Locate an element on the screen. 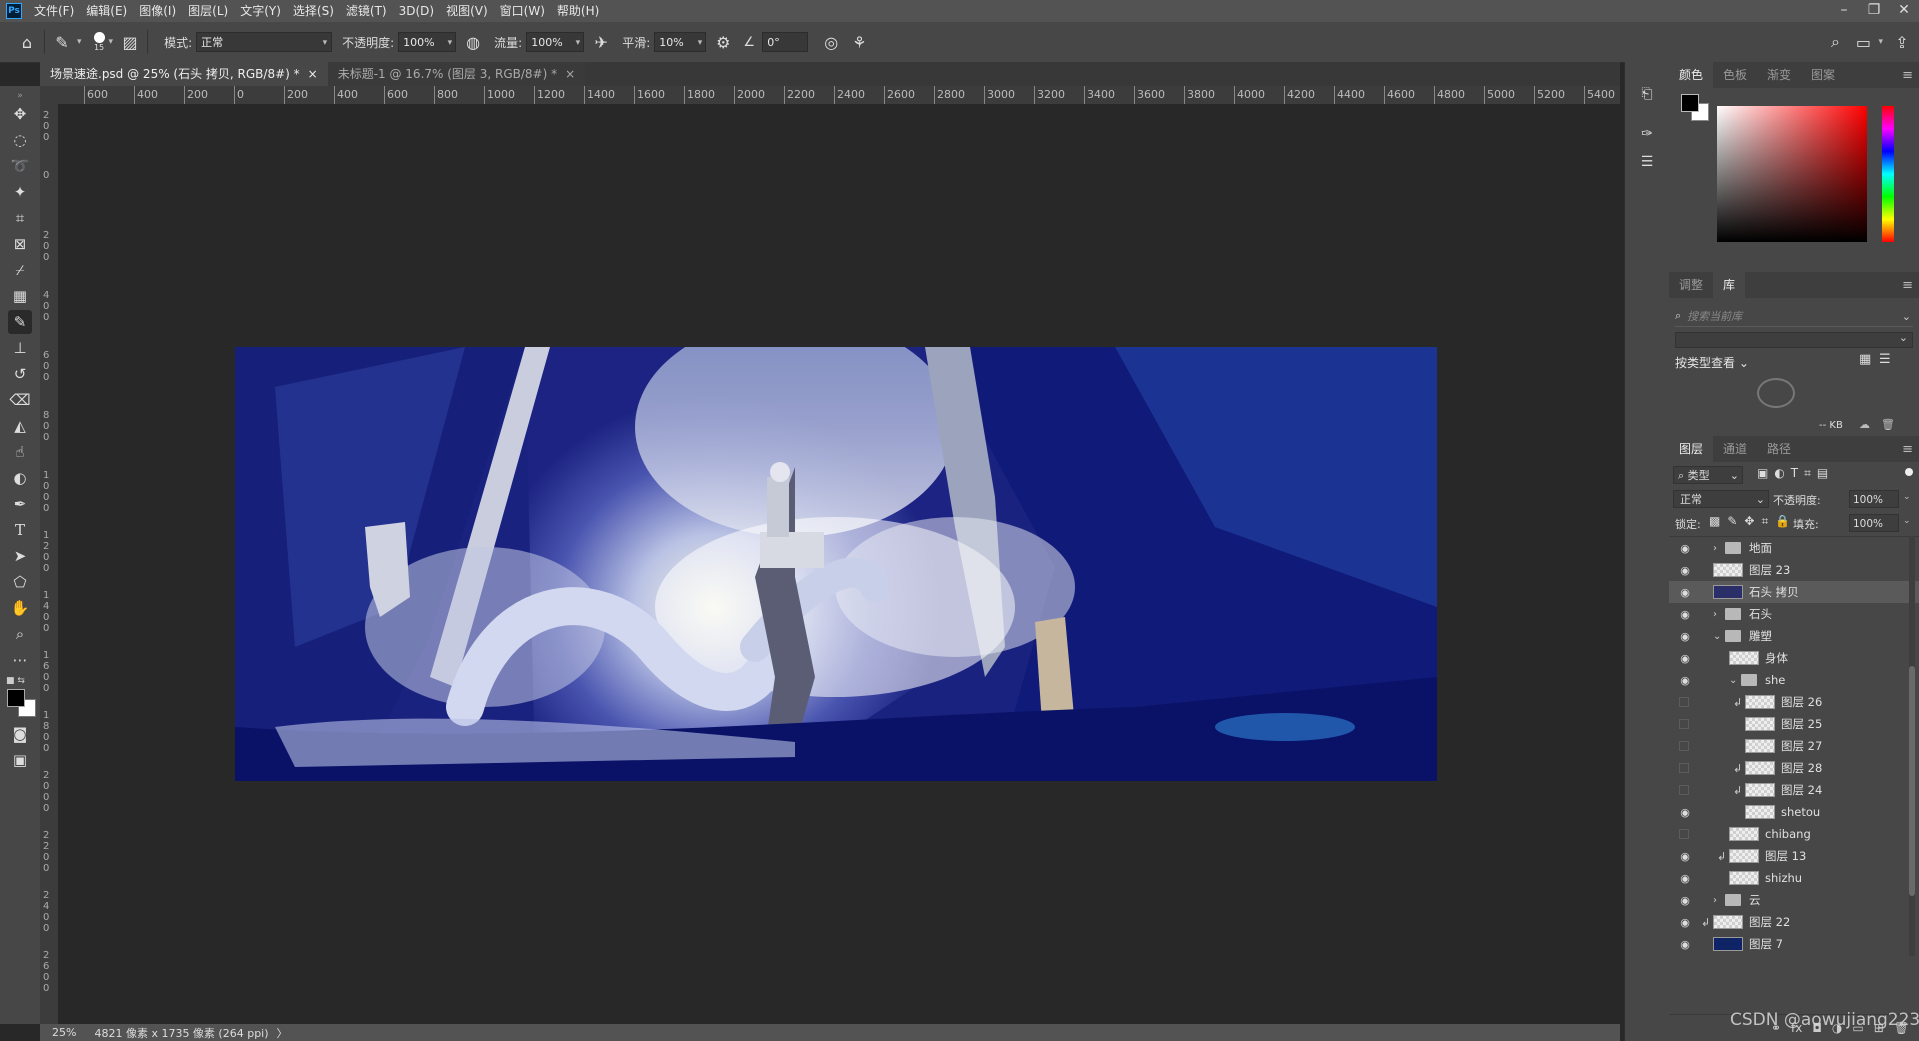 The height and width of the screenshot is (1041, 1919). cloud-sync-icon: ☁ is located at coordinates (1864, 424).